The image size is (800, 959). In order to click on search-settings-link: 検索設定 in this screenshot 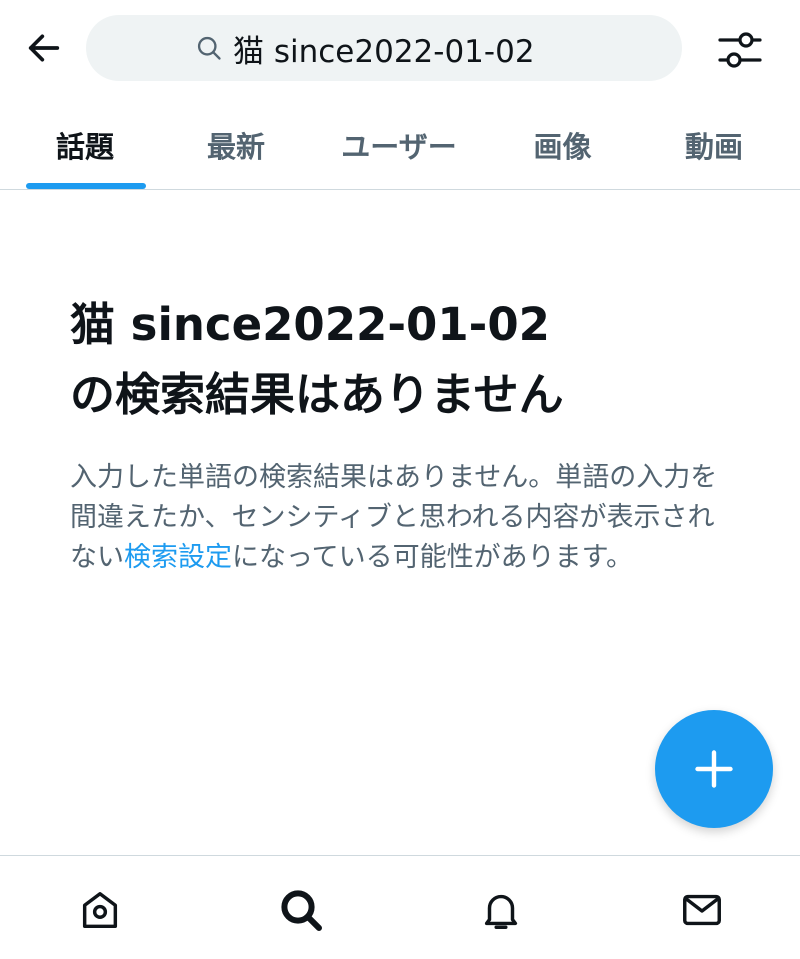, I will do `click(178, 557)`.